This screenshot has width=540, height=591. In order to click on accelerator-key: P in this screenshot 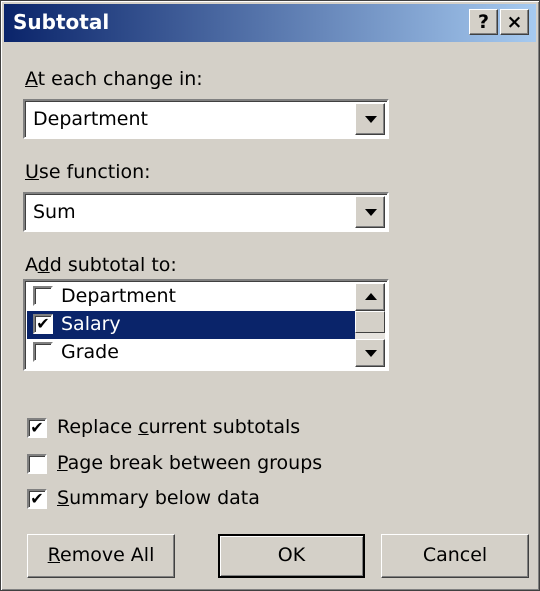, I will do `click(62, 463)`.